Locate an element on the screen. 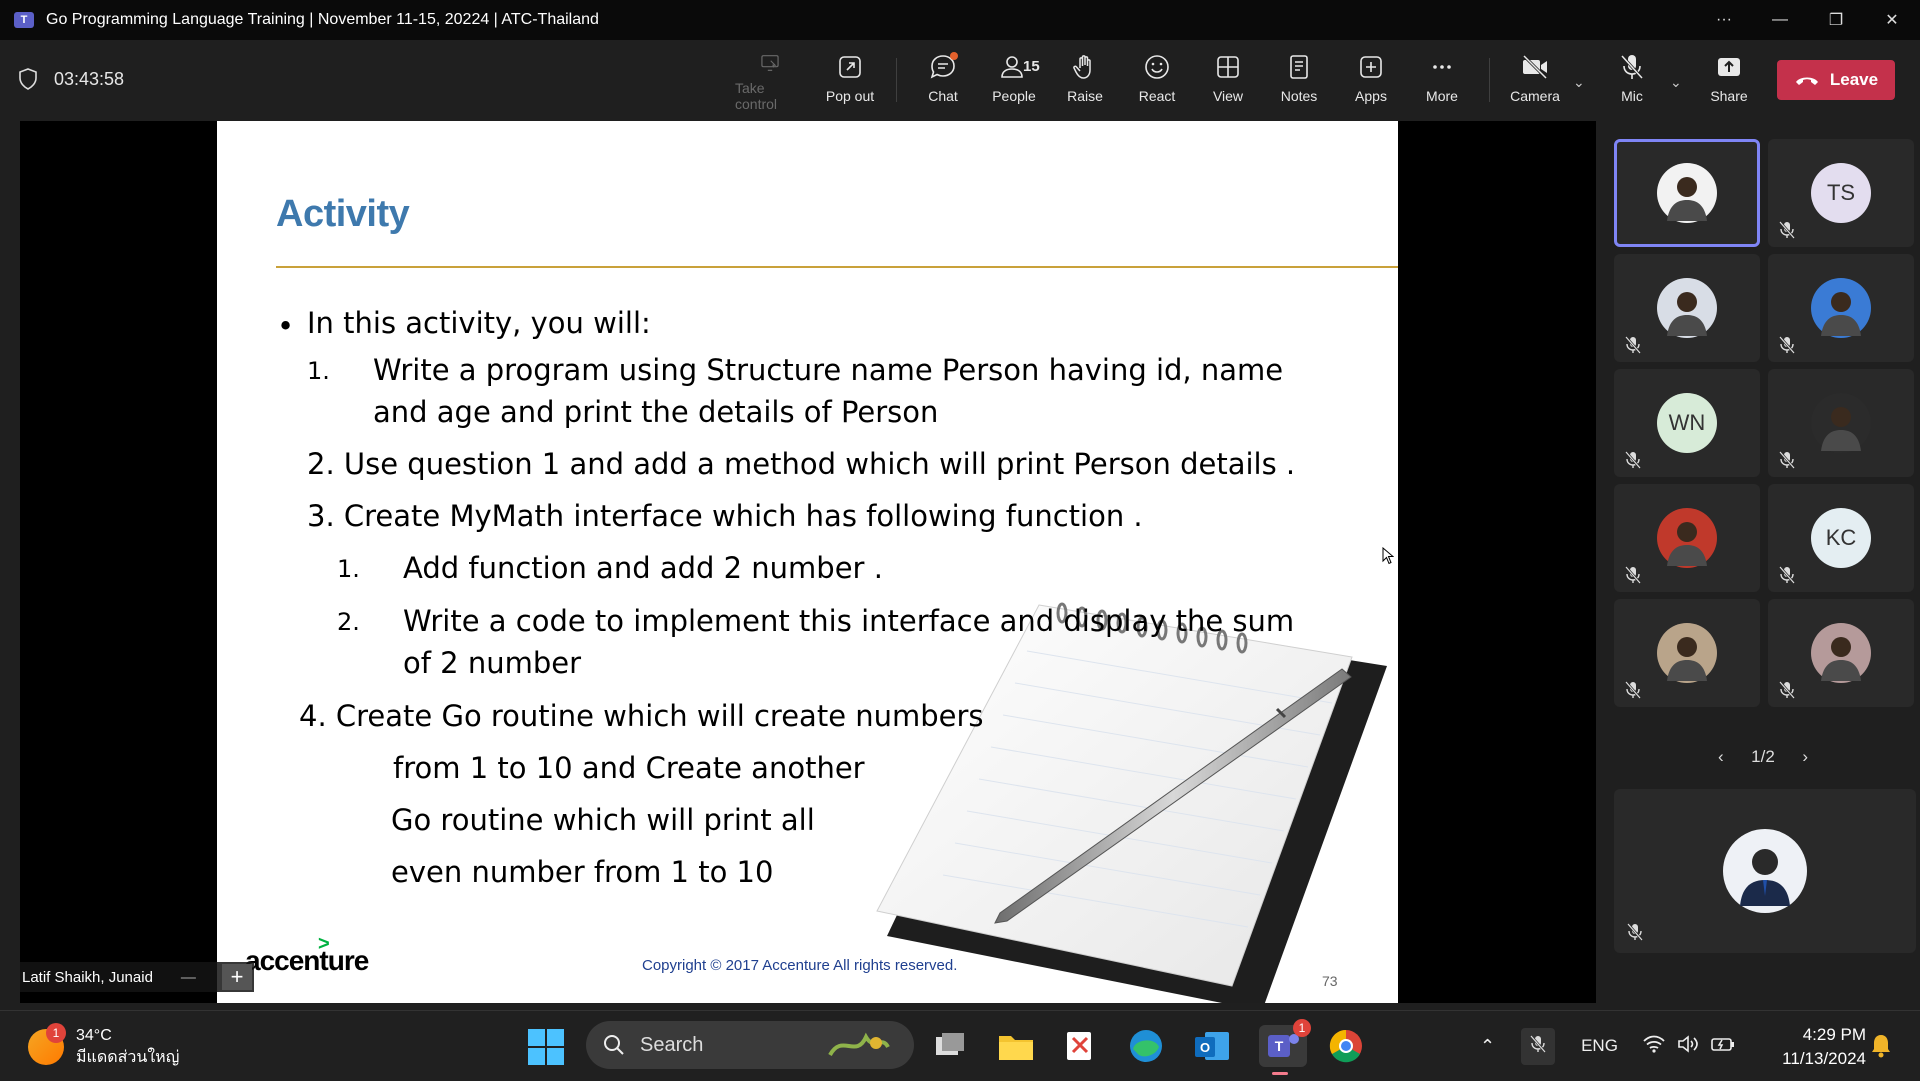 This screenshot has height=1081, width=1920. self-video-tile is located at coordinates (1765, 871).